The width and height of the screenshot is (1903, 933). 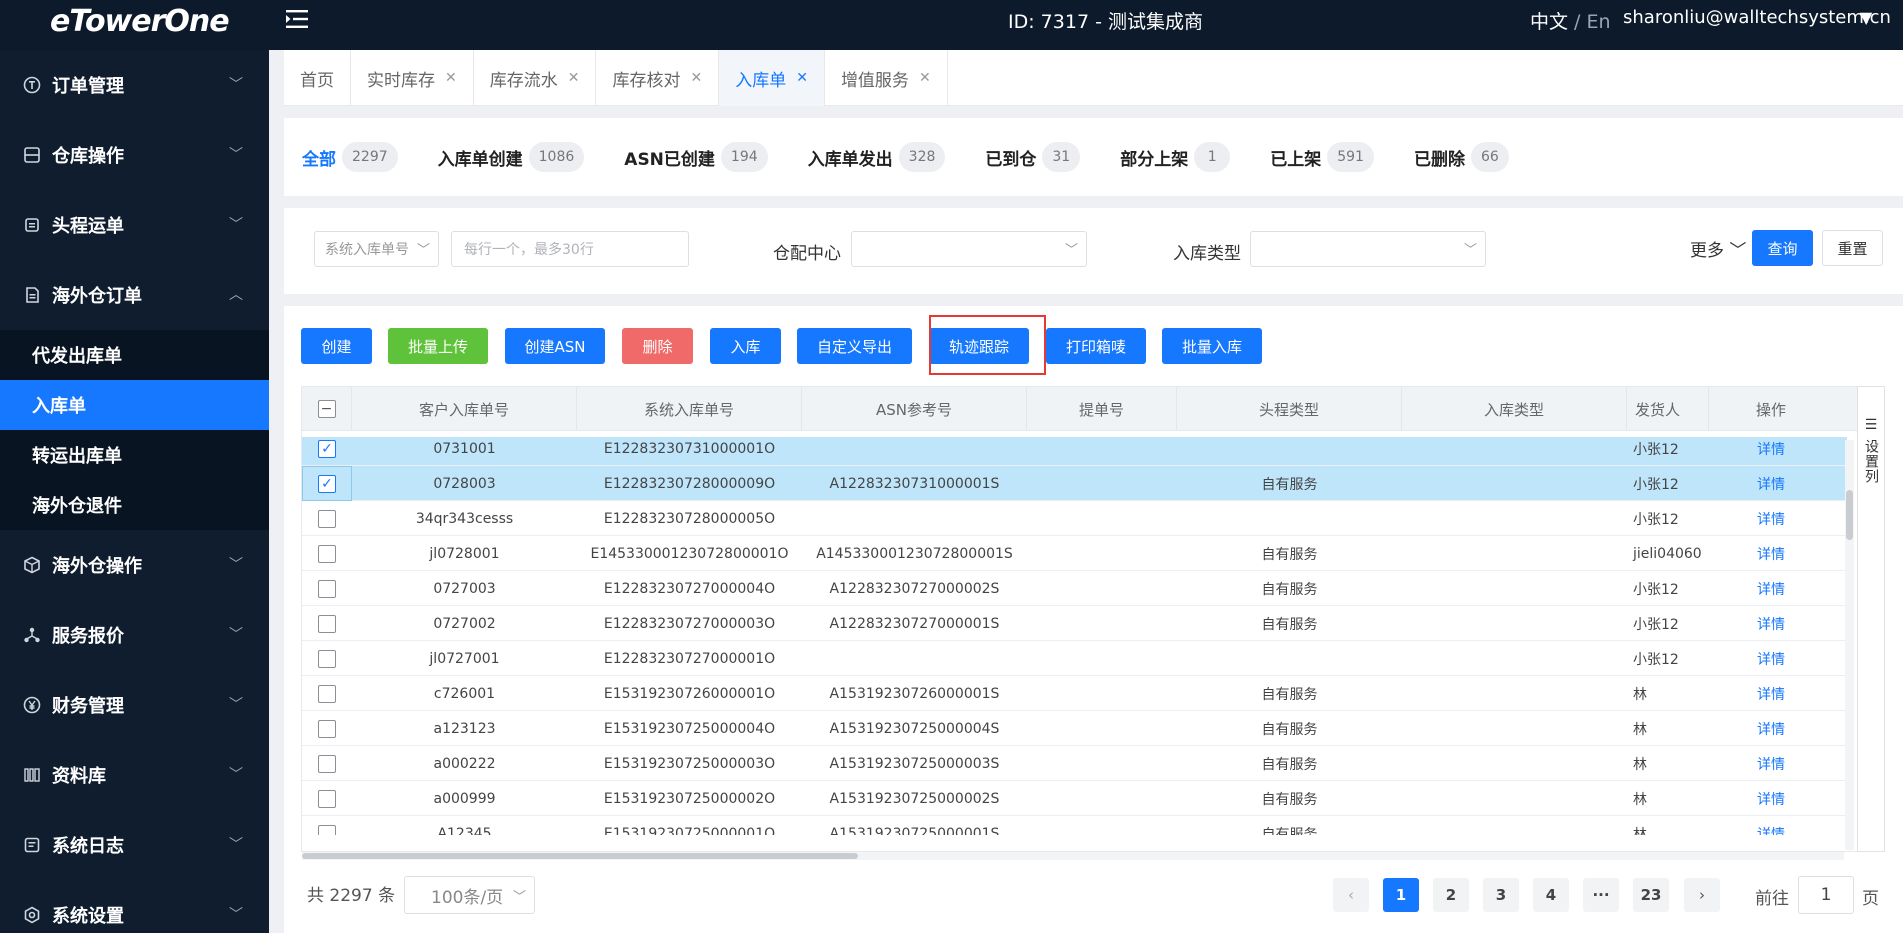 I want to click on warehouse-center-select: ﹀, so click(x=969, y=249).